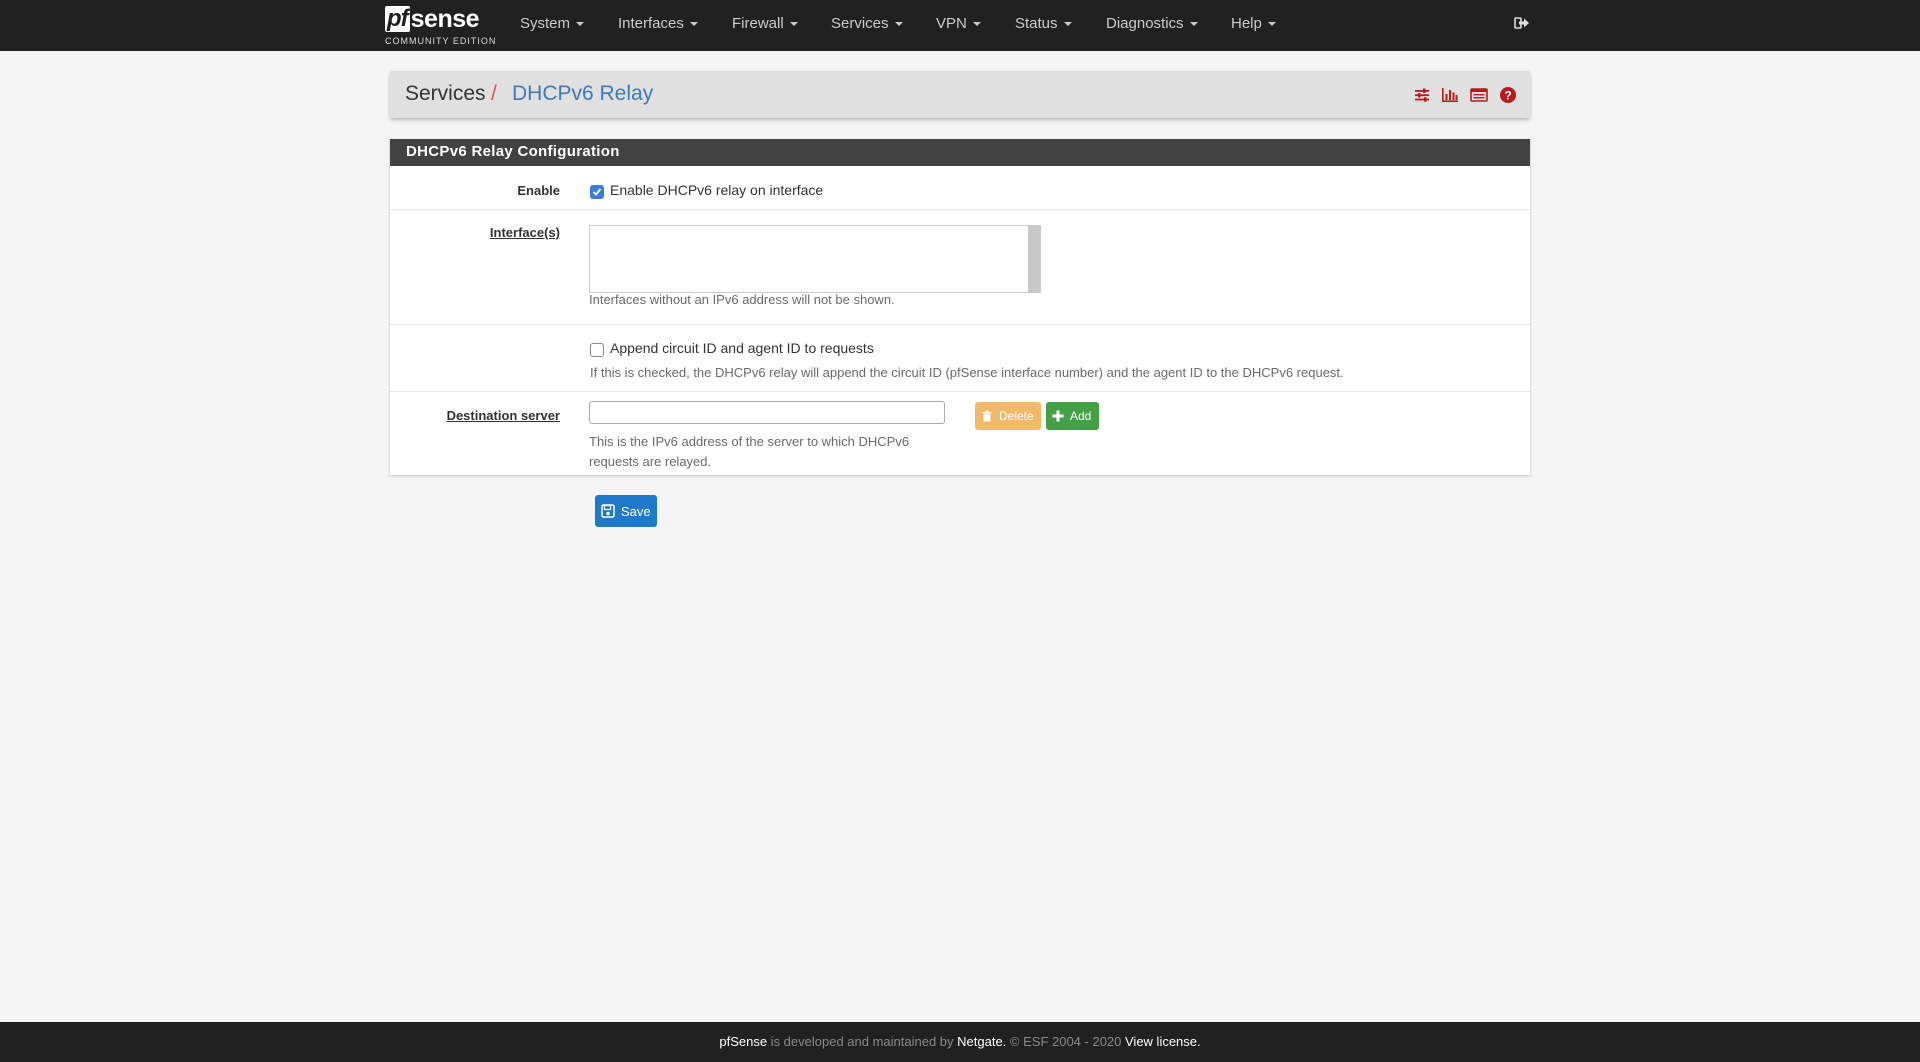 The image size is (1920, 1062). I want to click on enable-label: Enable, so click(538, 190).